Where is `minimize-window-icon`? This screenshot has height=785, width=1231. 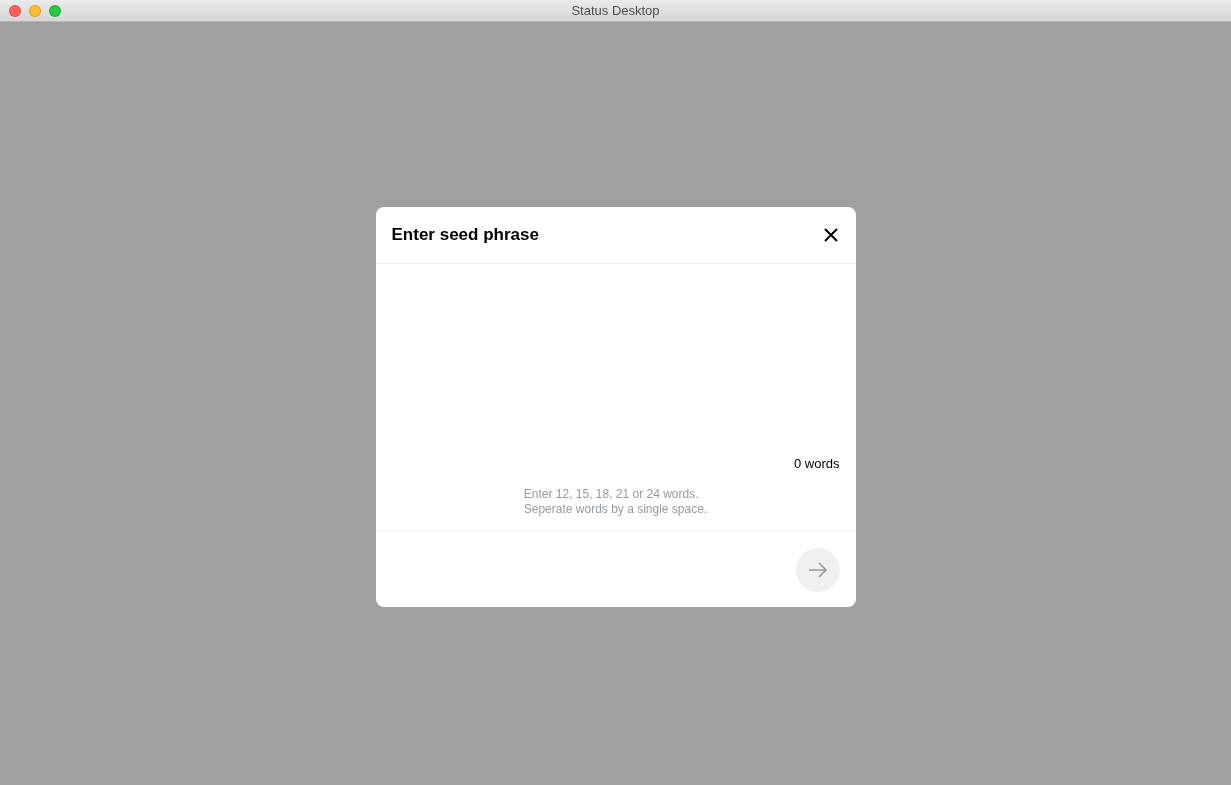 minimize-window-icon is located at coordinates (35, 11).